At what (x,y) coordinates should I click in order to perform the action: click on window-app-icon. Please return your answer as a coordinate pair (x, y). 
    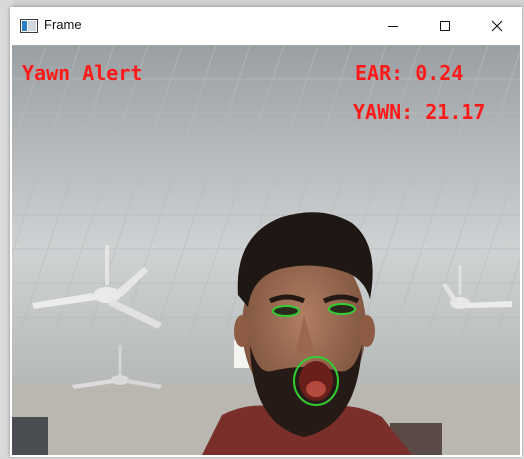
    Looking at the image, I should click on (29, 26).